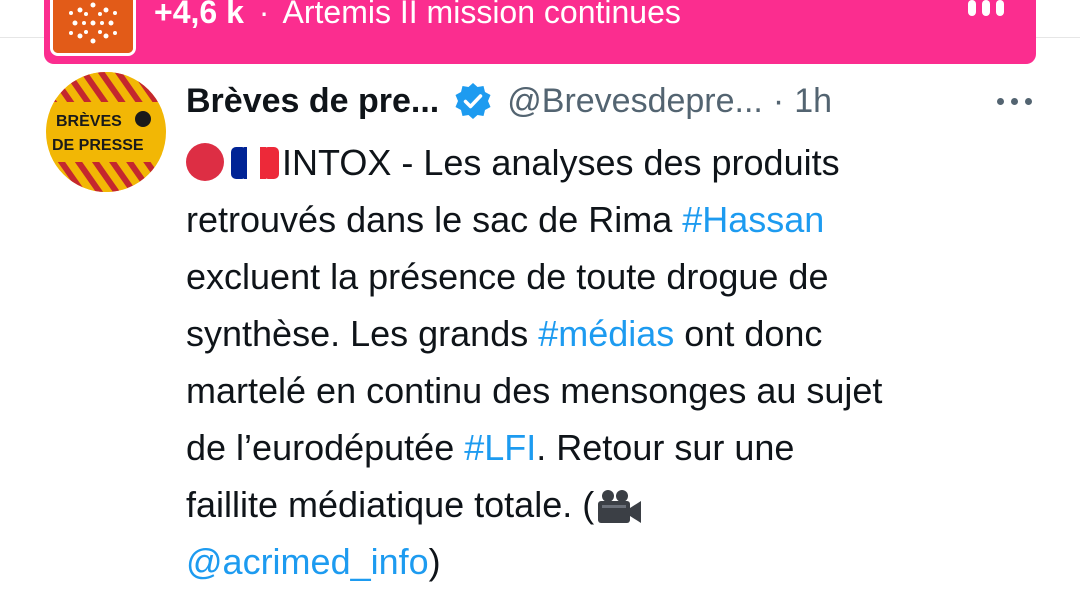 The image size is (1080, 608). I want to click on mention-link: @acrimed_info, so click(307, 561).